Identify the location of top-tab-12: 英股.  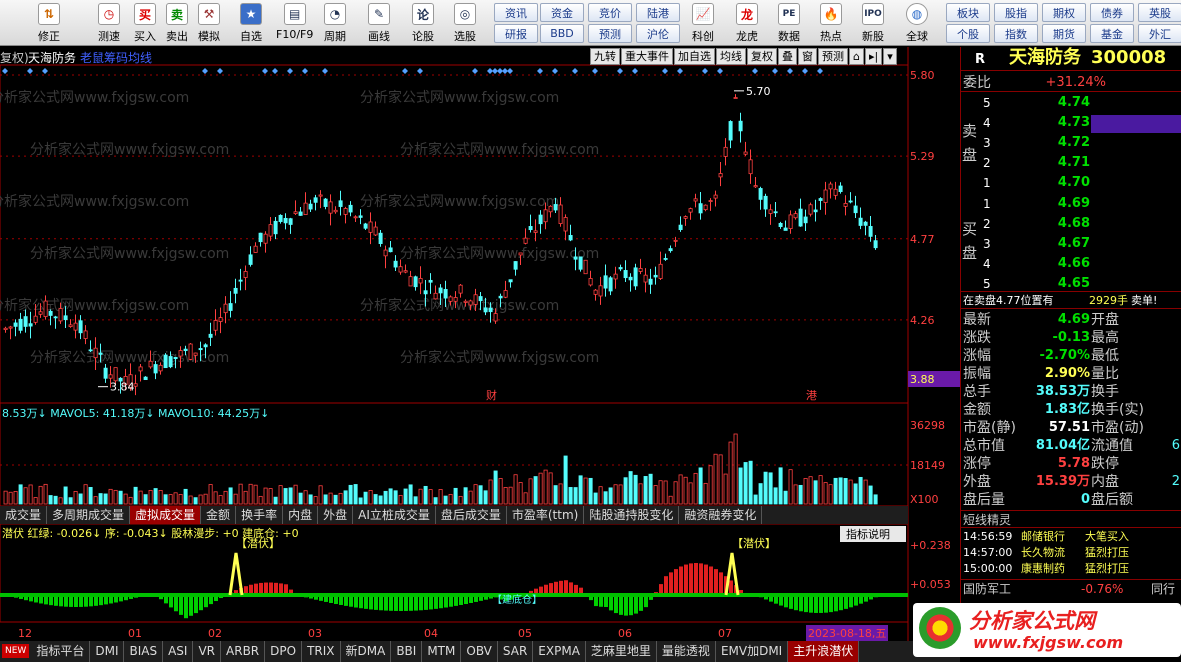
(1159, 12).